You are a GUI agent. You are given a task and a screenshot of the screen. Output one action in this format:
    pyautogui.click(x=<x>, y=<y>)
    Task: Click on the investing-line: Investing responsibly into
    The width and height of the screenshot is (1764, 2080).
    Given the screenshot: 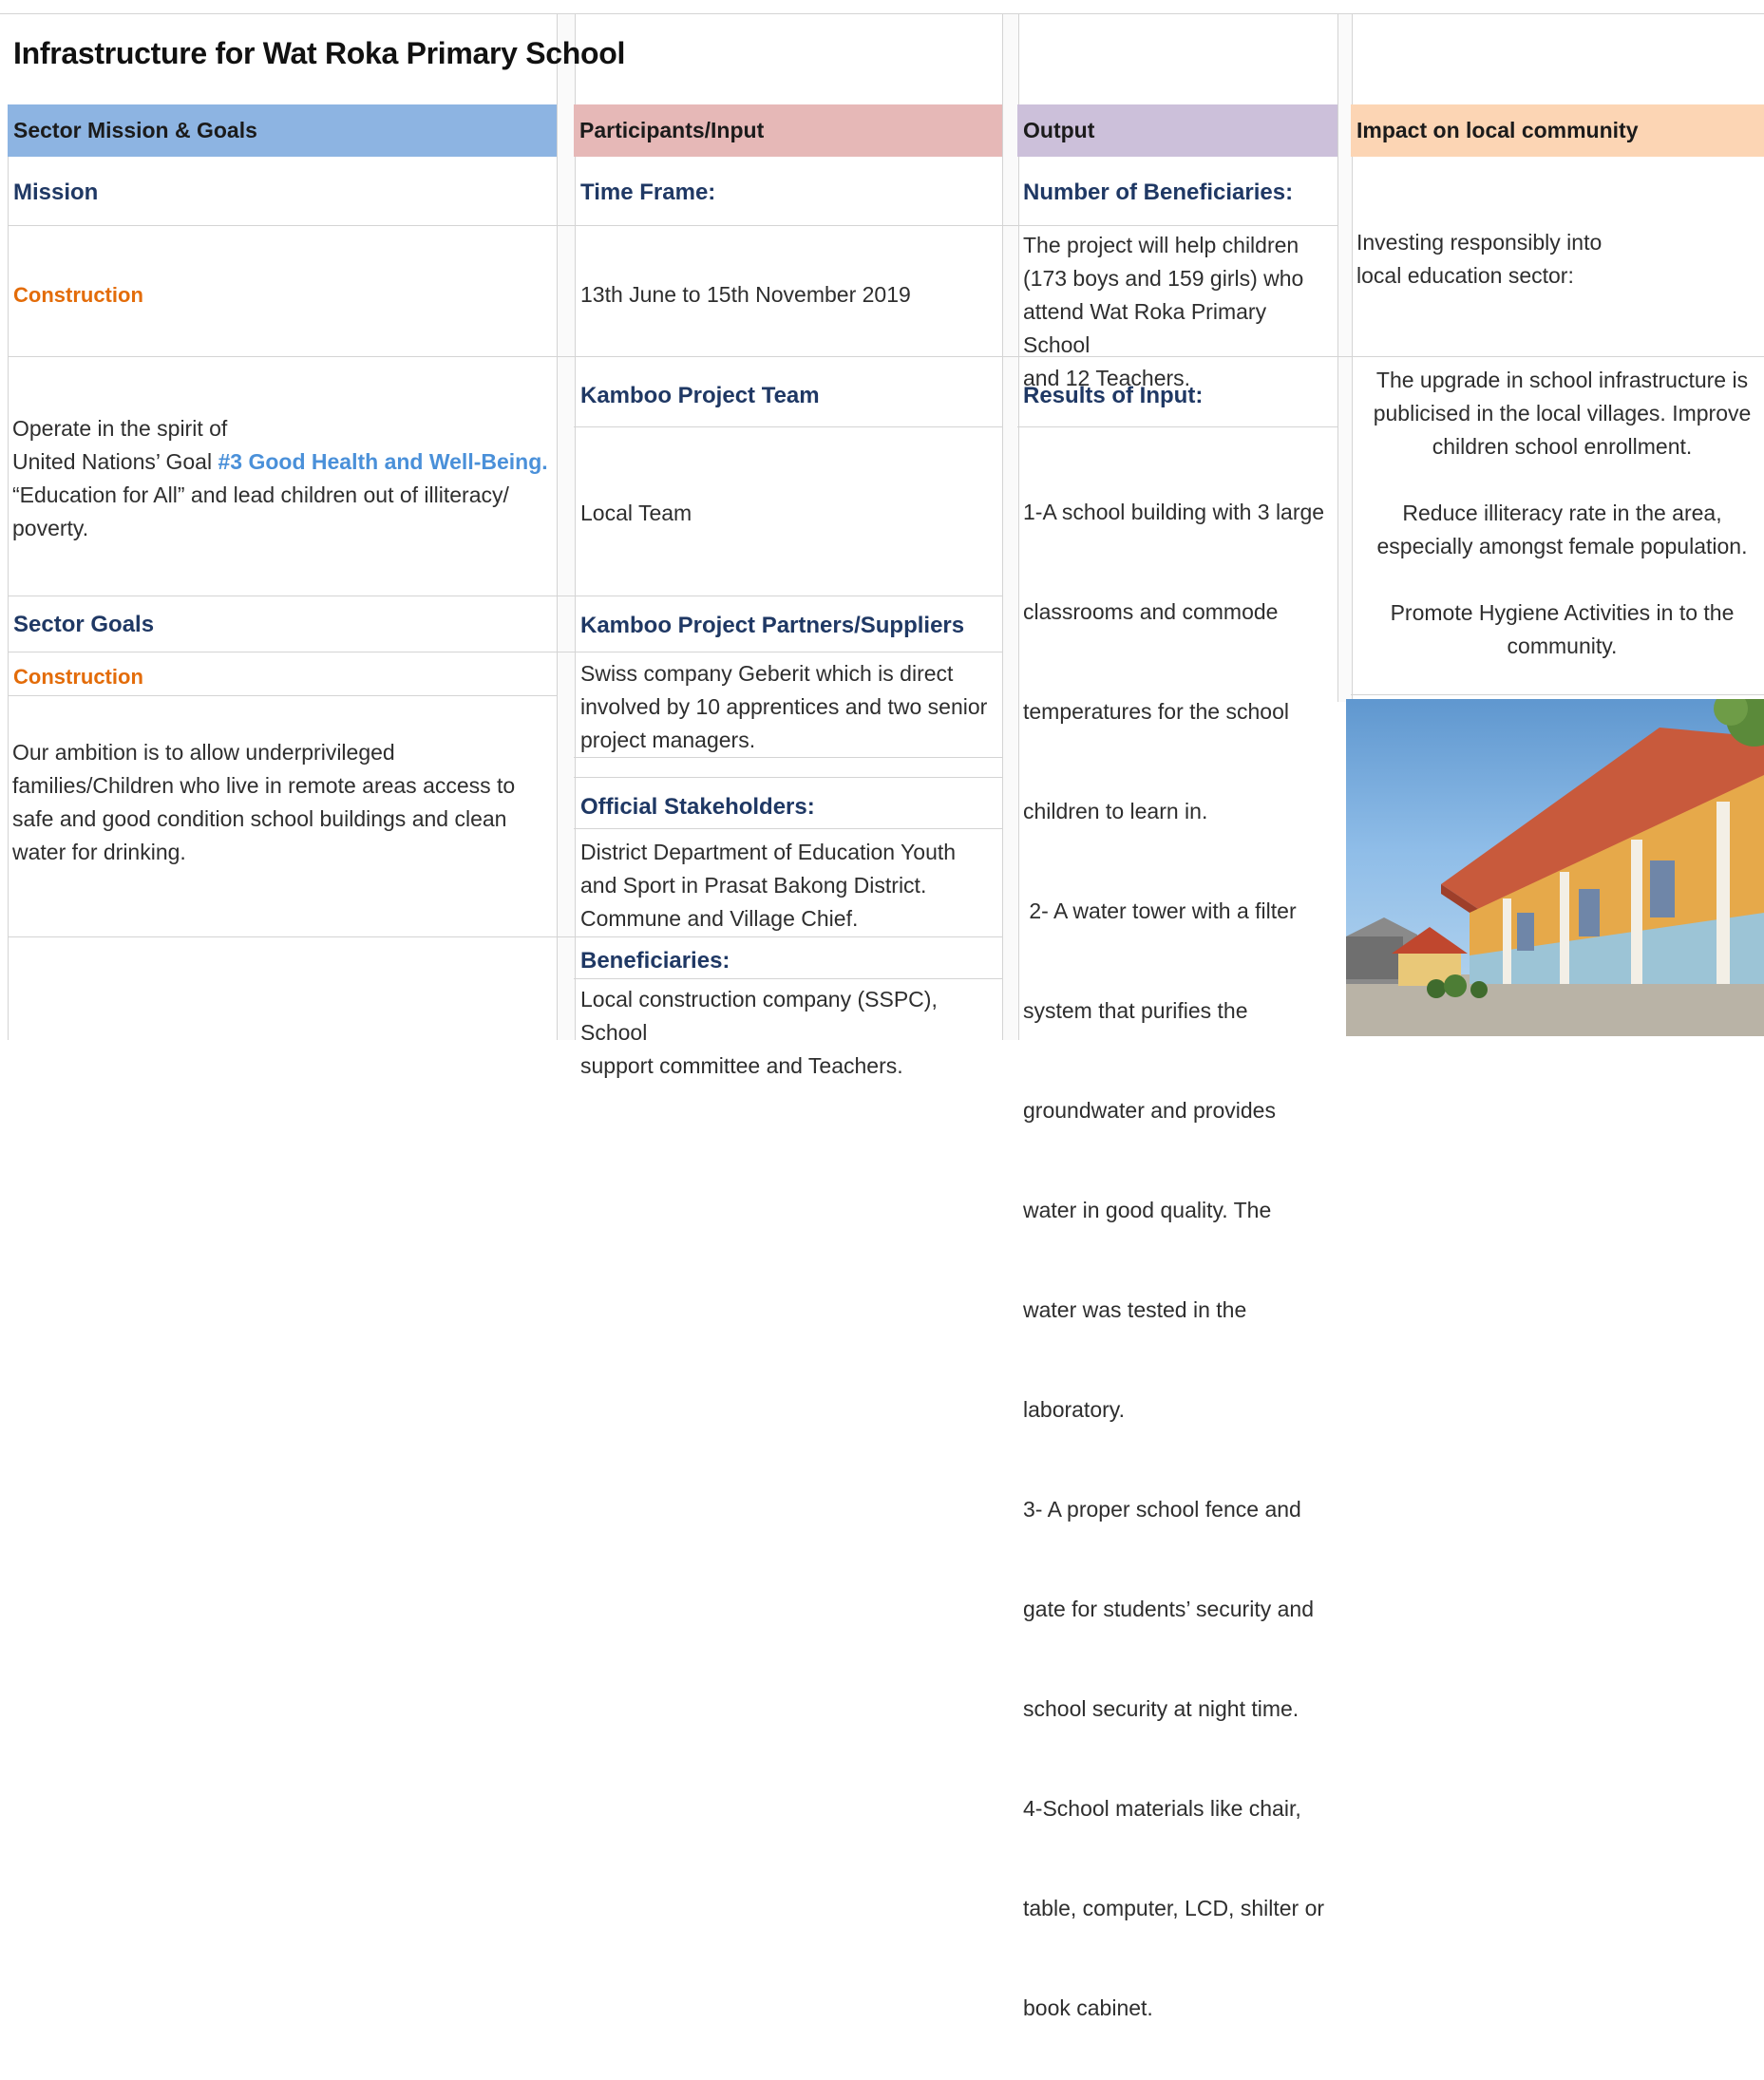 What is the action you would take?
    pyautogui.click(x=1479, y=242)
    